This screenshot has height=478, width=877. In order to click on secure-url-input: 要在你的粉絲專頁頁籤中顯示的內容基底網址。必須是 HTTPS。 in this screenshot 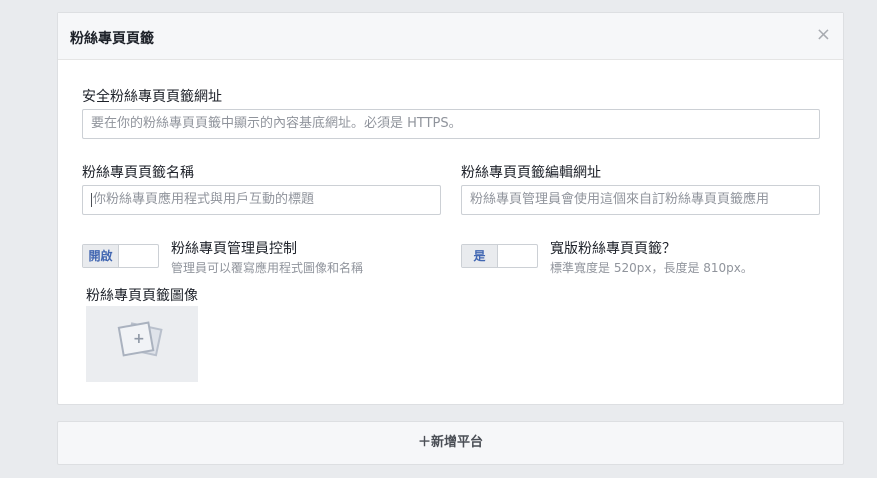, I will do `click(451, 124)`.